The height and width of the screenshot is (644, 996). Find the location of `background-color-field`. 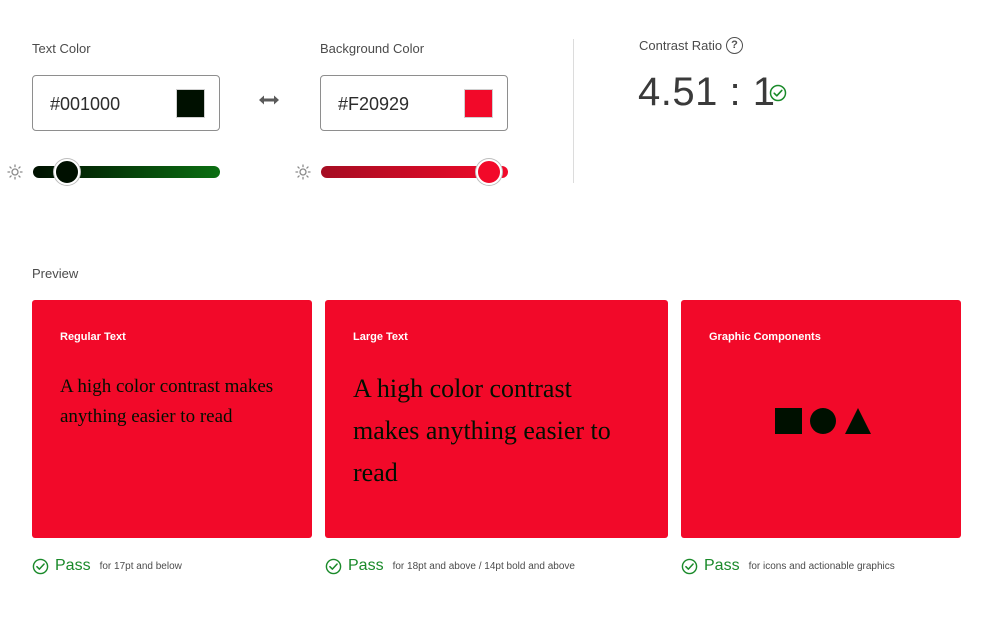

background-color-field is located at coordinates (414, 103).